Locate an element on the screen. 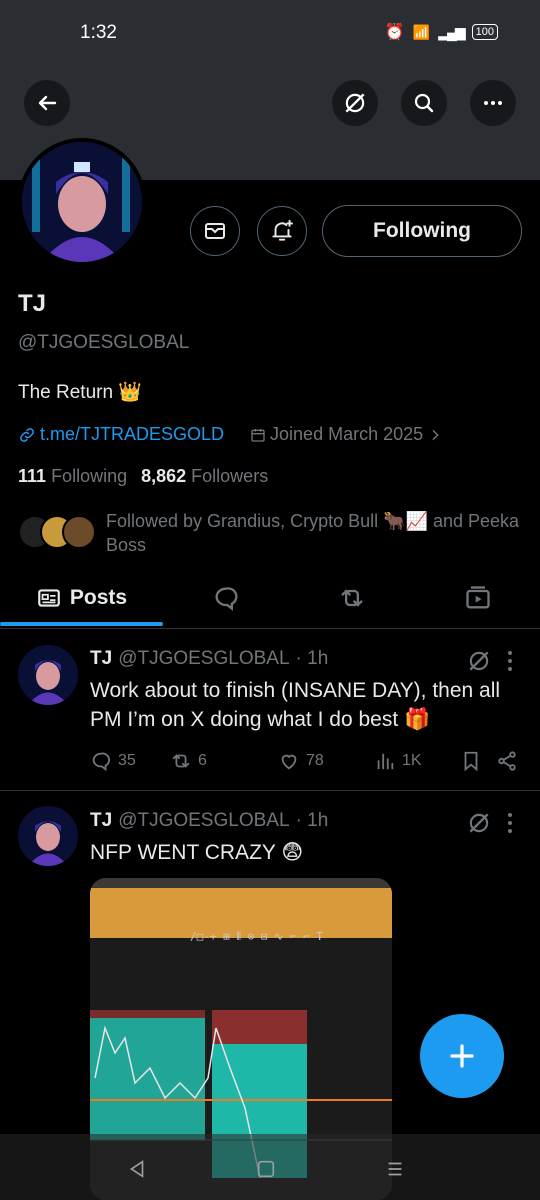  nav-recents-icon is located at coordinates (395, 1169).